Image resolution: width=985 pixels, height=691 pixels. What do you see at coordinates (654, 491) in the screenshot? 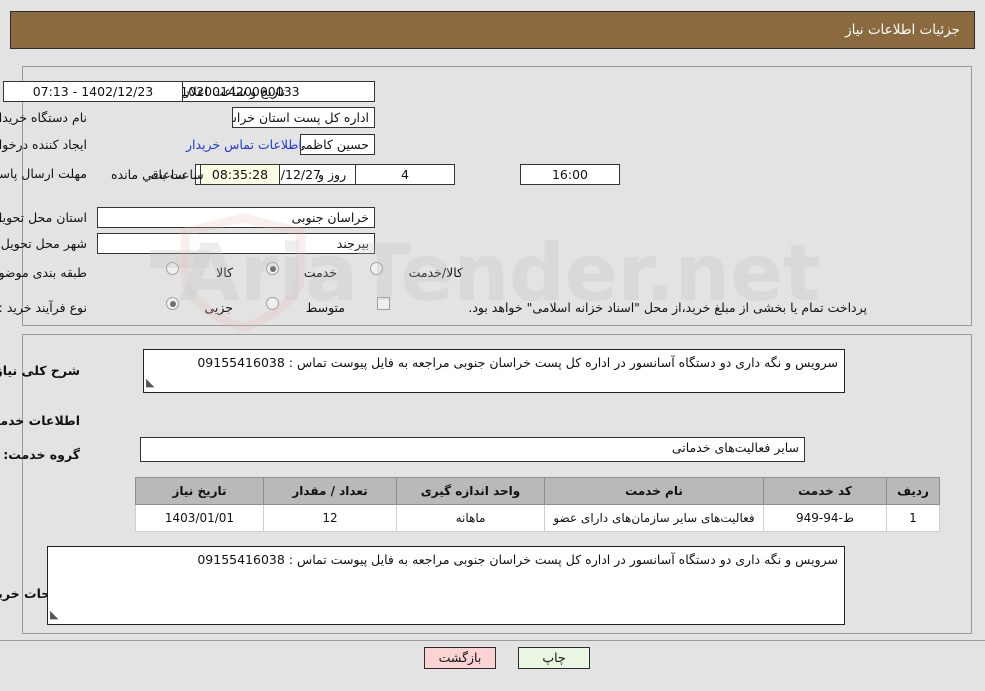
I see `col-name: نام خدمت` at bounding box center [654, 491].